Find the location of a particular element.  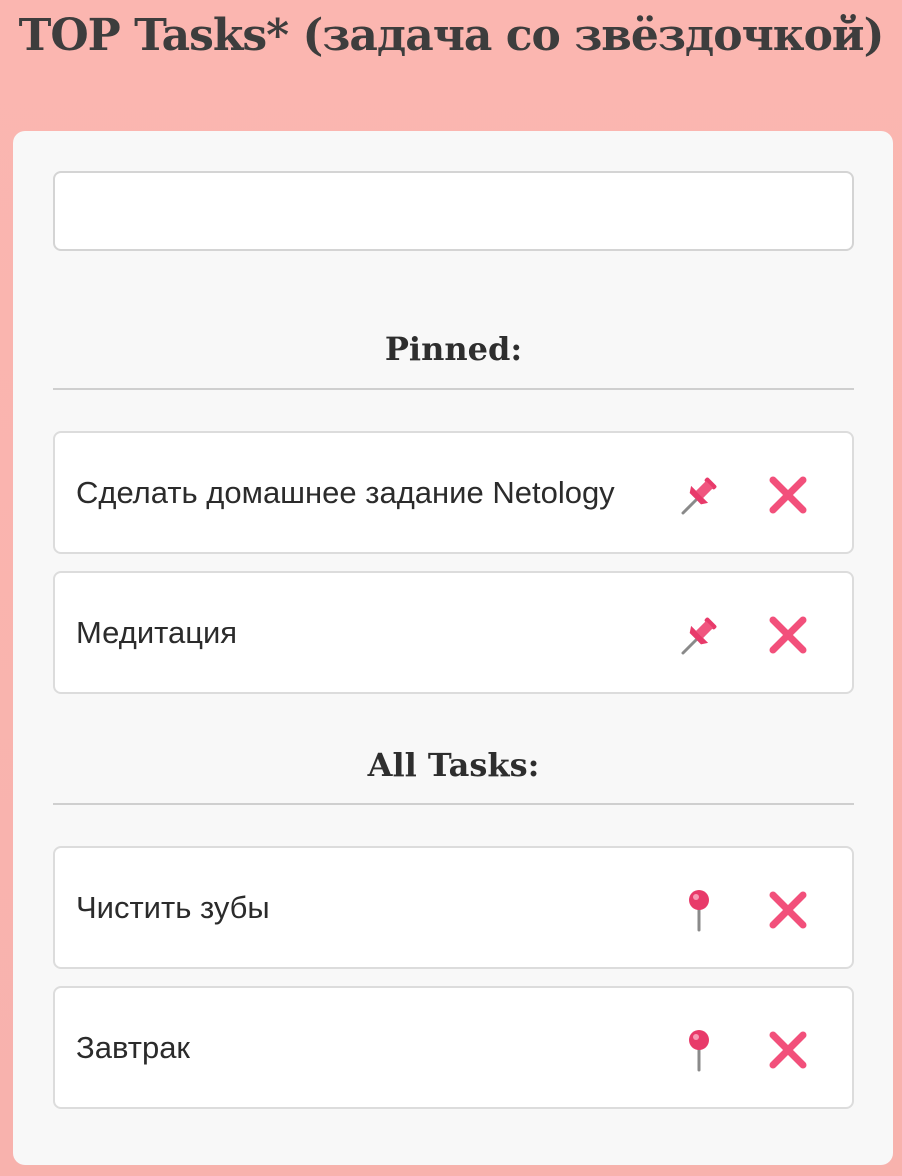

pinned-task-item: Медитация is located at coordinates (453, 632).